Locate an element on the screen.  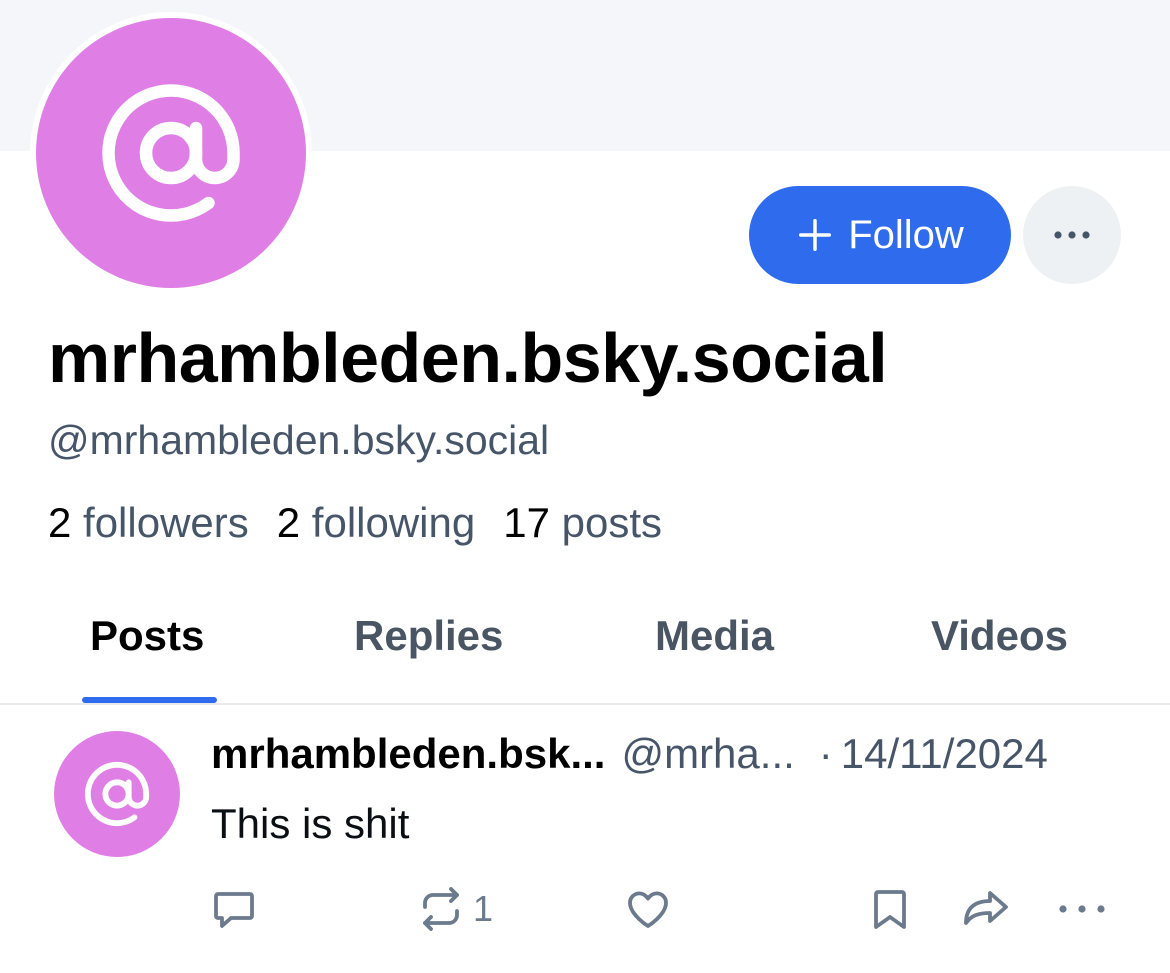
repost-button: 1 is located at coordinates (455, 909).